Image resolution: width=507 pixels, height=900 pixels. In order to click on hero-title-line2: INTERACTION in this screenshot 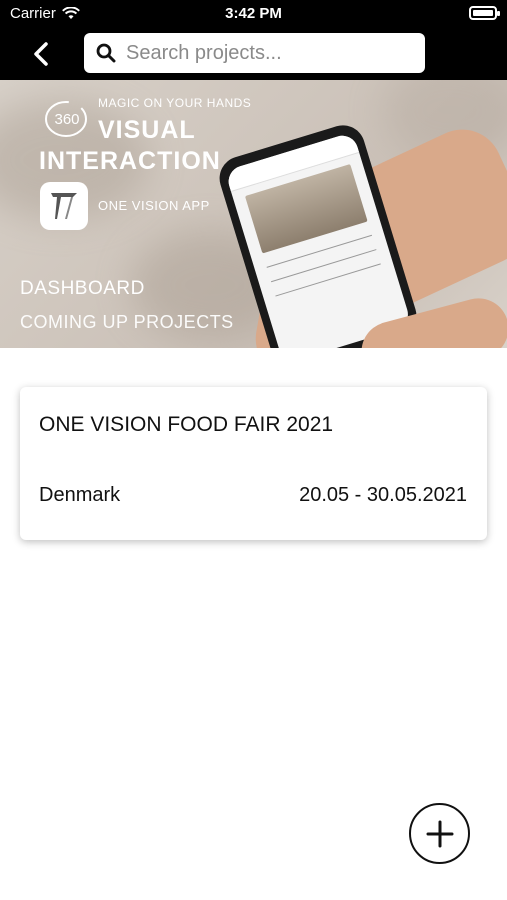, I will do `click(130, 161)`.